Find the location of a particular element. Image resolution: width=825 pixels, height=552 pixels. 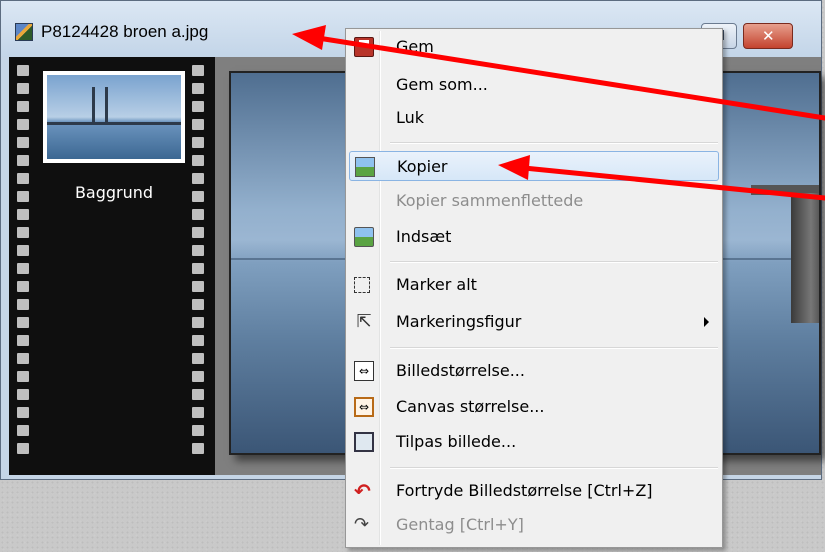

filmstrip-sprockets-right is located at coordinates (199, 263).